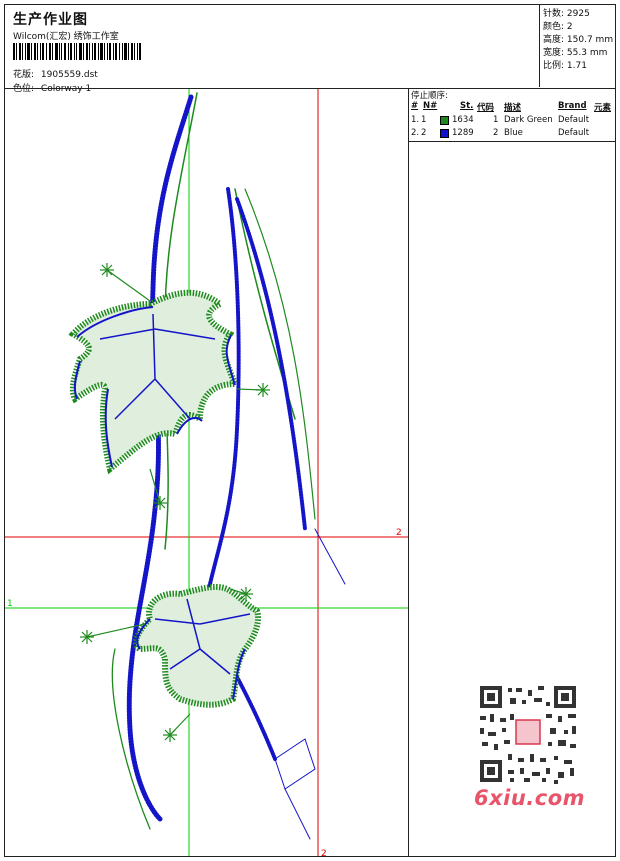 The image size is (620, 861). Describe the element at coordinates (69, 75) in the screenshot. I see `design-value: 1905559.dst` at that location.